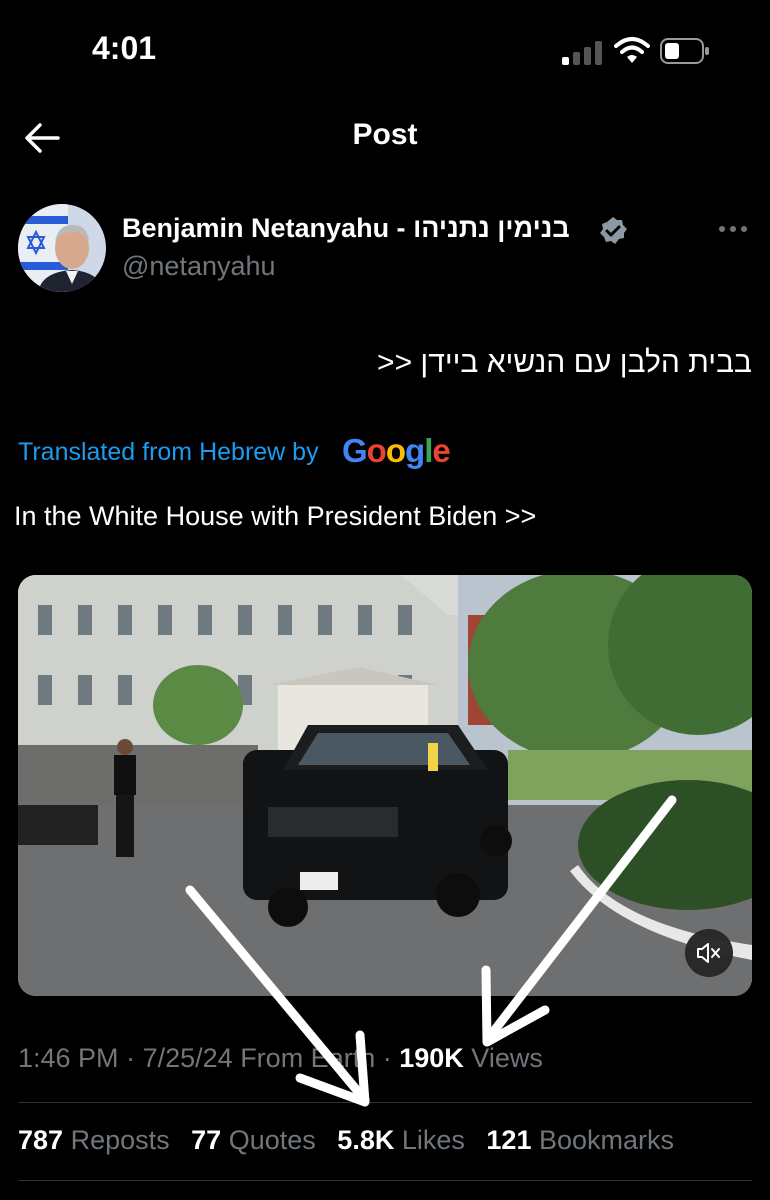 The image size is (770, 1200). What do you see at coordinates (206, 1140) in the screenshot?
I see `quotes-count: 77` at bounding box center [206, 1140].